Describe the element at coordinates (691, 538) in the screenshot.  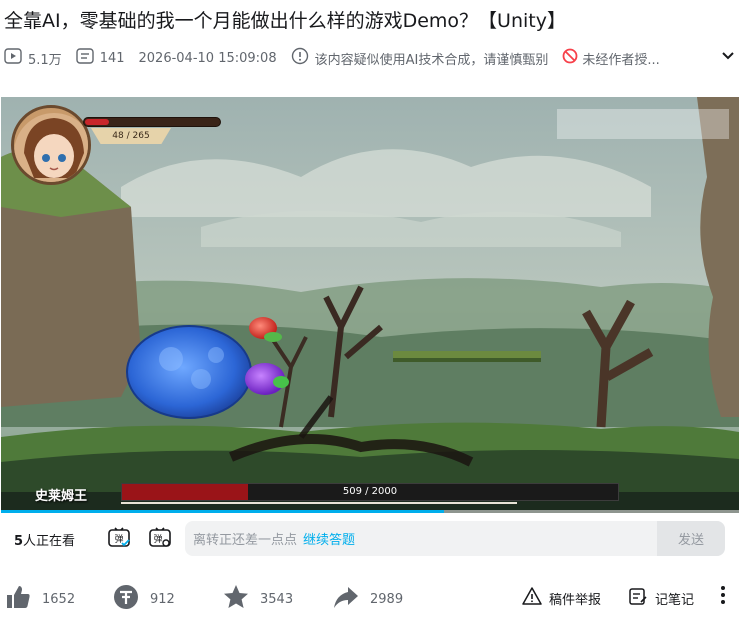
I see `send-button: 发送` at that location.